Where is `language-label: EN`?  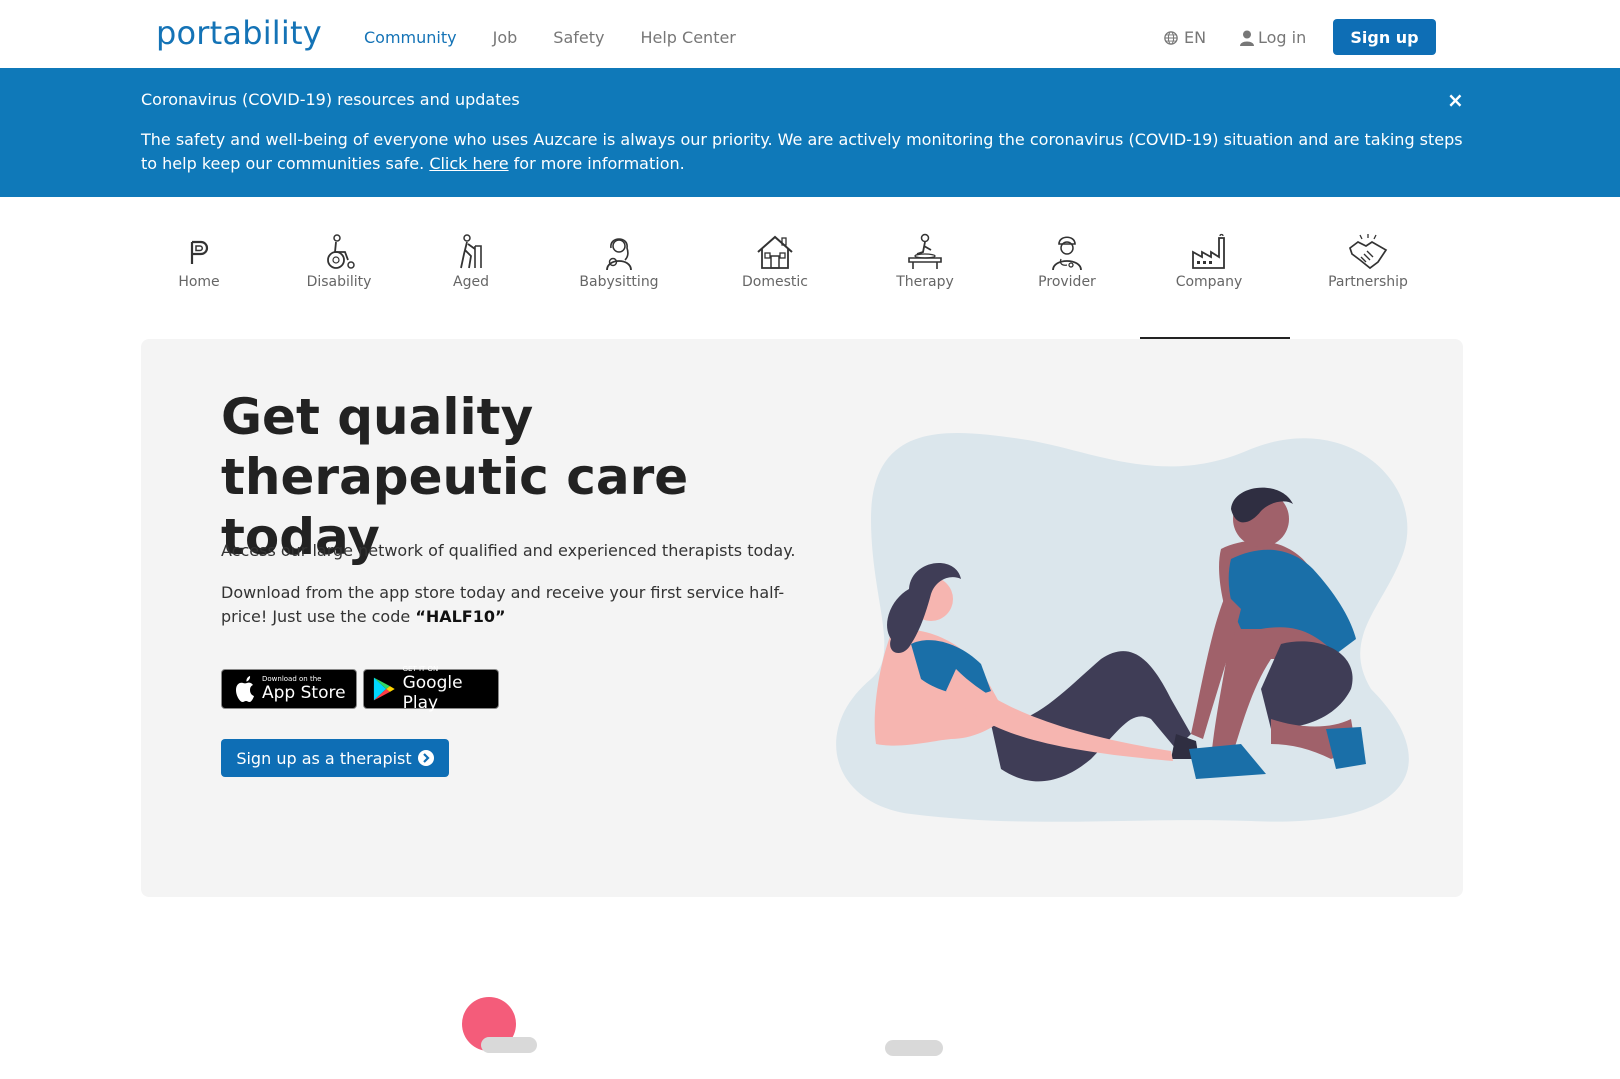 language-label: EN is located at coordinates (1195, 37).